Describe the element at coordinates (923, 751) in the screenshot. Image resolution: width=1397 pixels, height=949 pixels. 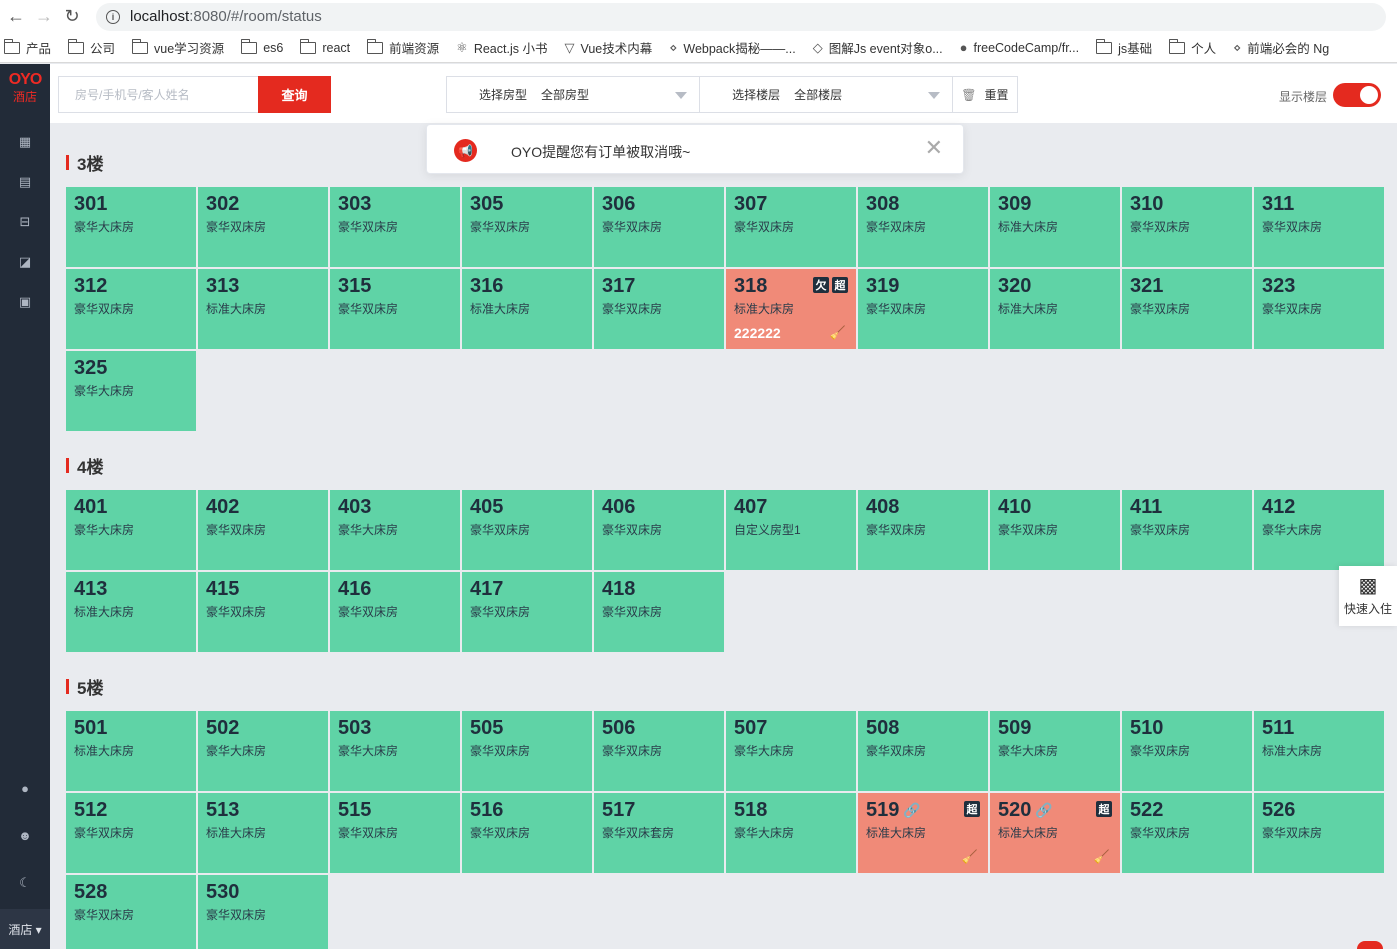
I see `room-tile: 508 豪华双床房` at that location.